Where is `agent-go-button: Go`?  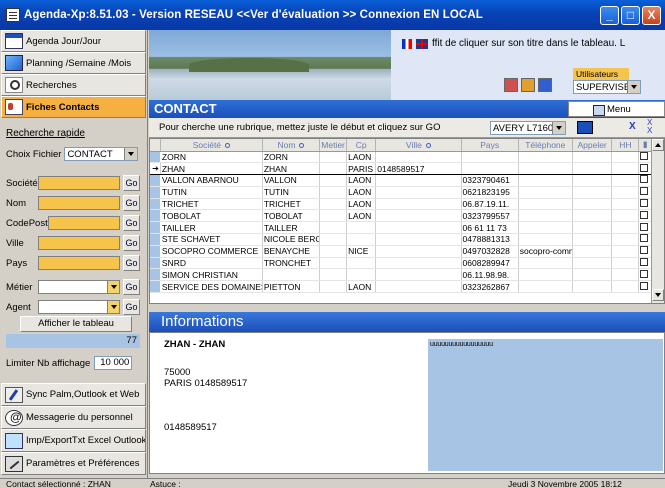
agent-go-button: Go is located at coordinates (131, 307).